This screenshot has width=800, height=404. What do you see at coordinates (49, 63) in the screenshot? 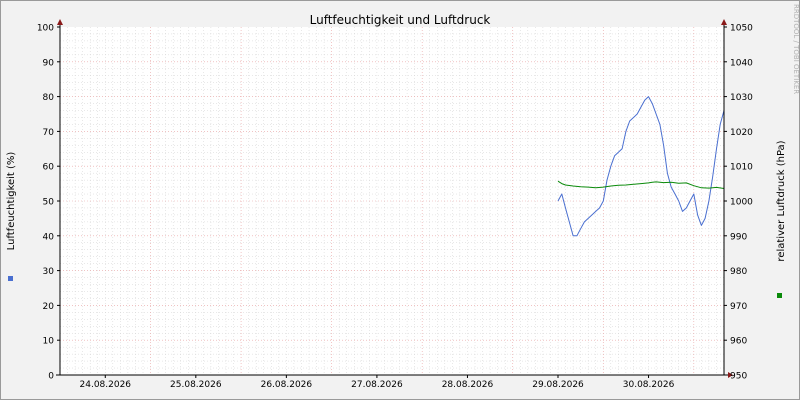
I see `y-tick-label: 90` at bounding box center [49, 63].